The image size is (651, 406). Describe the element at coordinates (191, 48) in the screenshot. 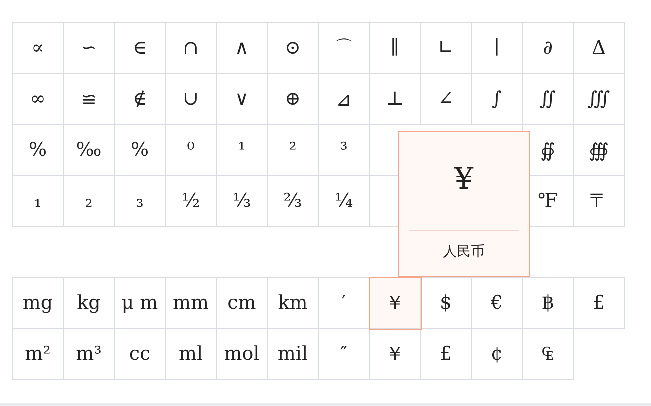

I see `symbol-key: ∩` at that location.